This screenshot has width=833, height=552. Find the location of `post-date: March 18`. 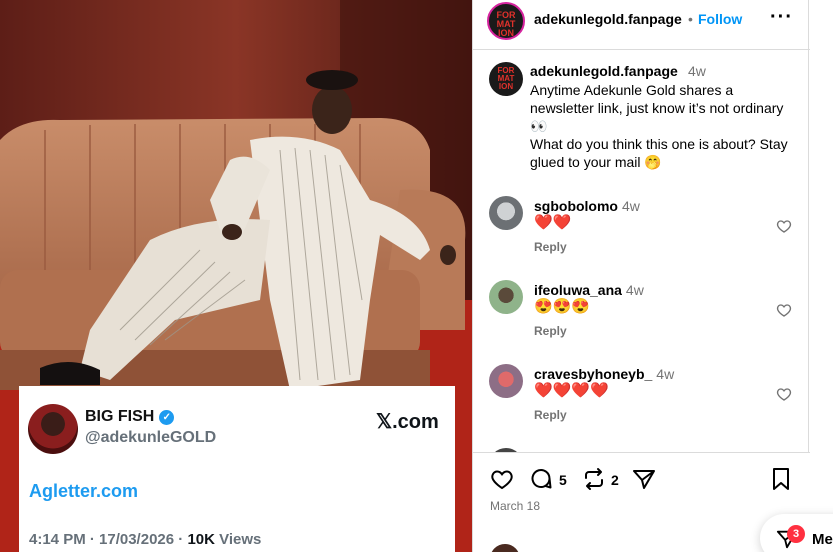

post-date: March 18 is located at coordinates (515, 506).